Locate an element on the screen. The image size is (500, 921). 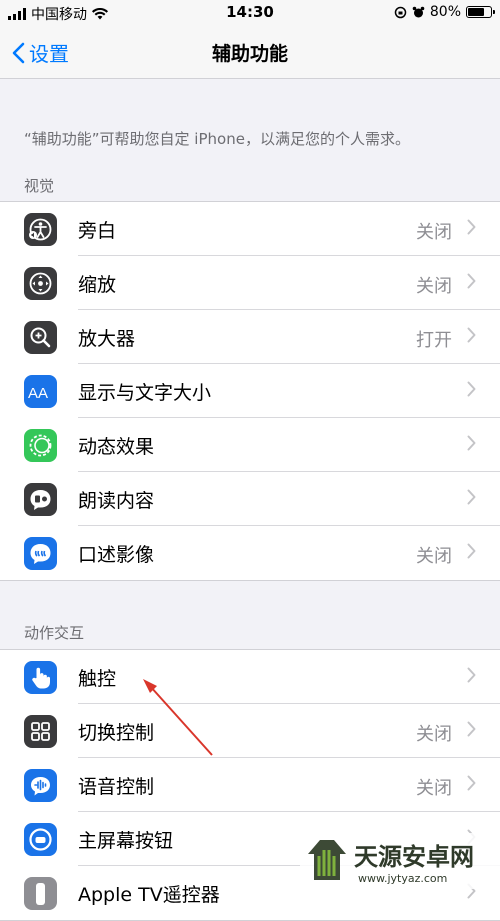
list-item-label: 主屏幕按钮 is located at coordinates (126, 841).